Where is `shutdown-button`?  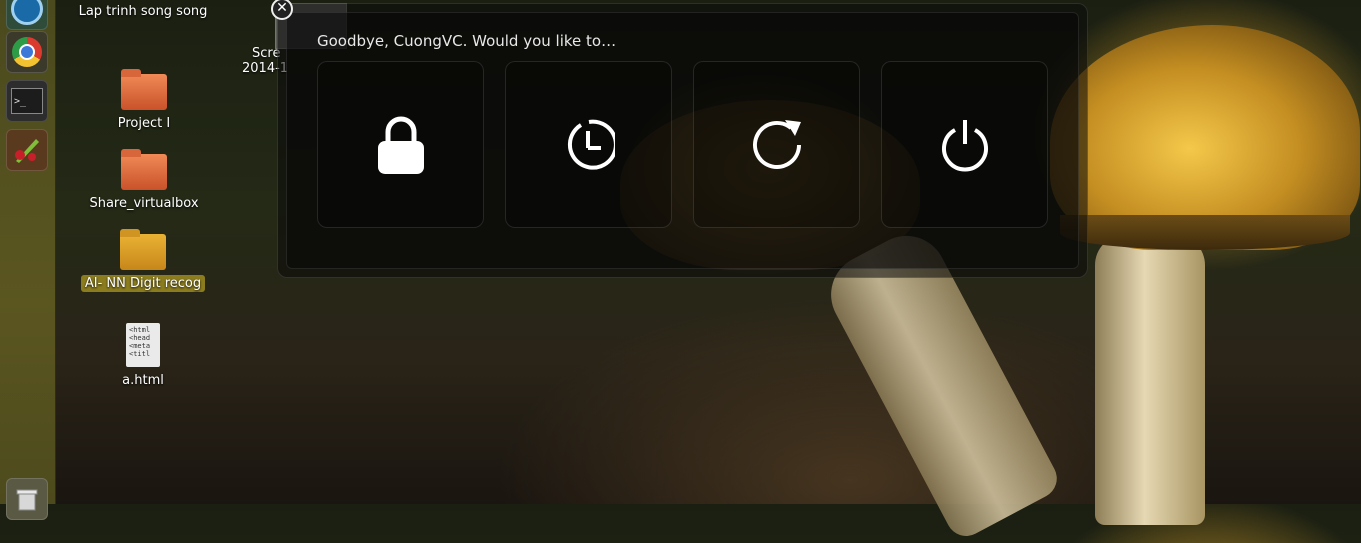 shutdown-button is located at coordinates (964, 144).